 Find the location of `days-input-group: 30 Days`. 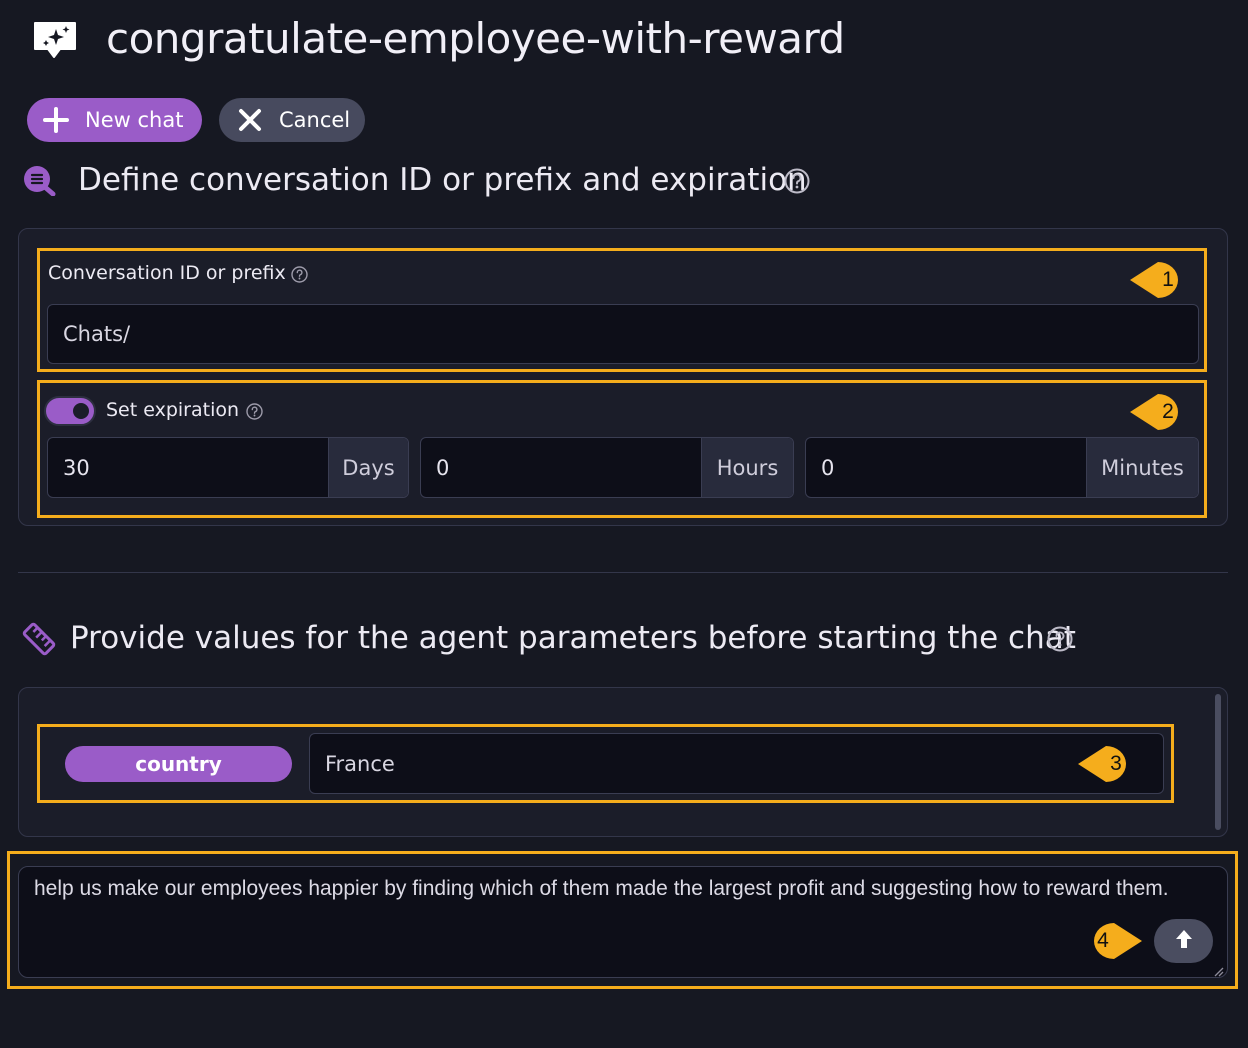

days-input-group: 30 Days is located at coordinates (228, 467).